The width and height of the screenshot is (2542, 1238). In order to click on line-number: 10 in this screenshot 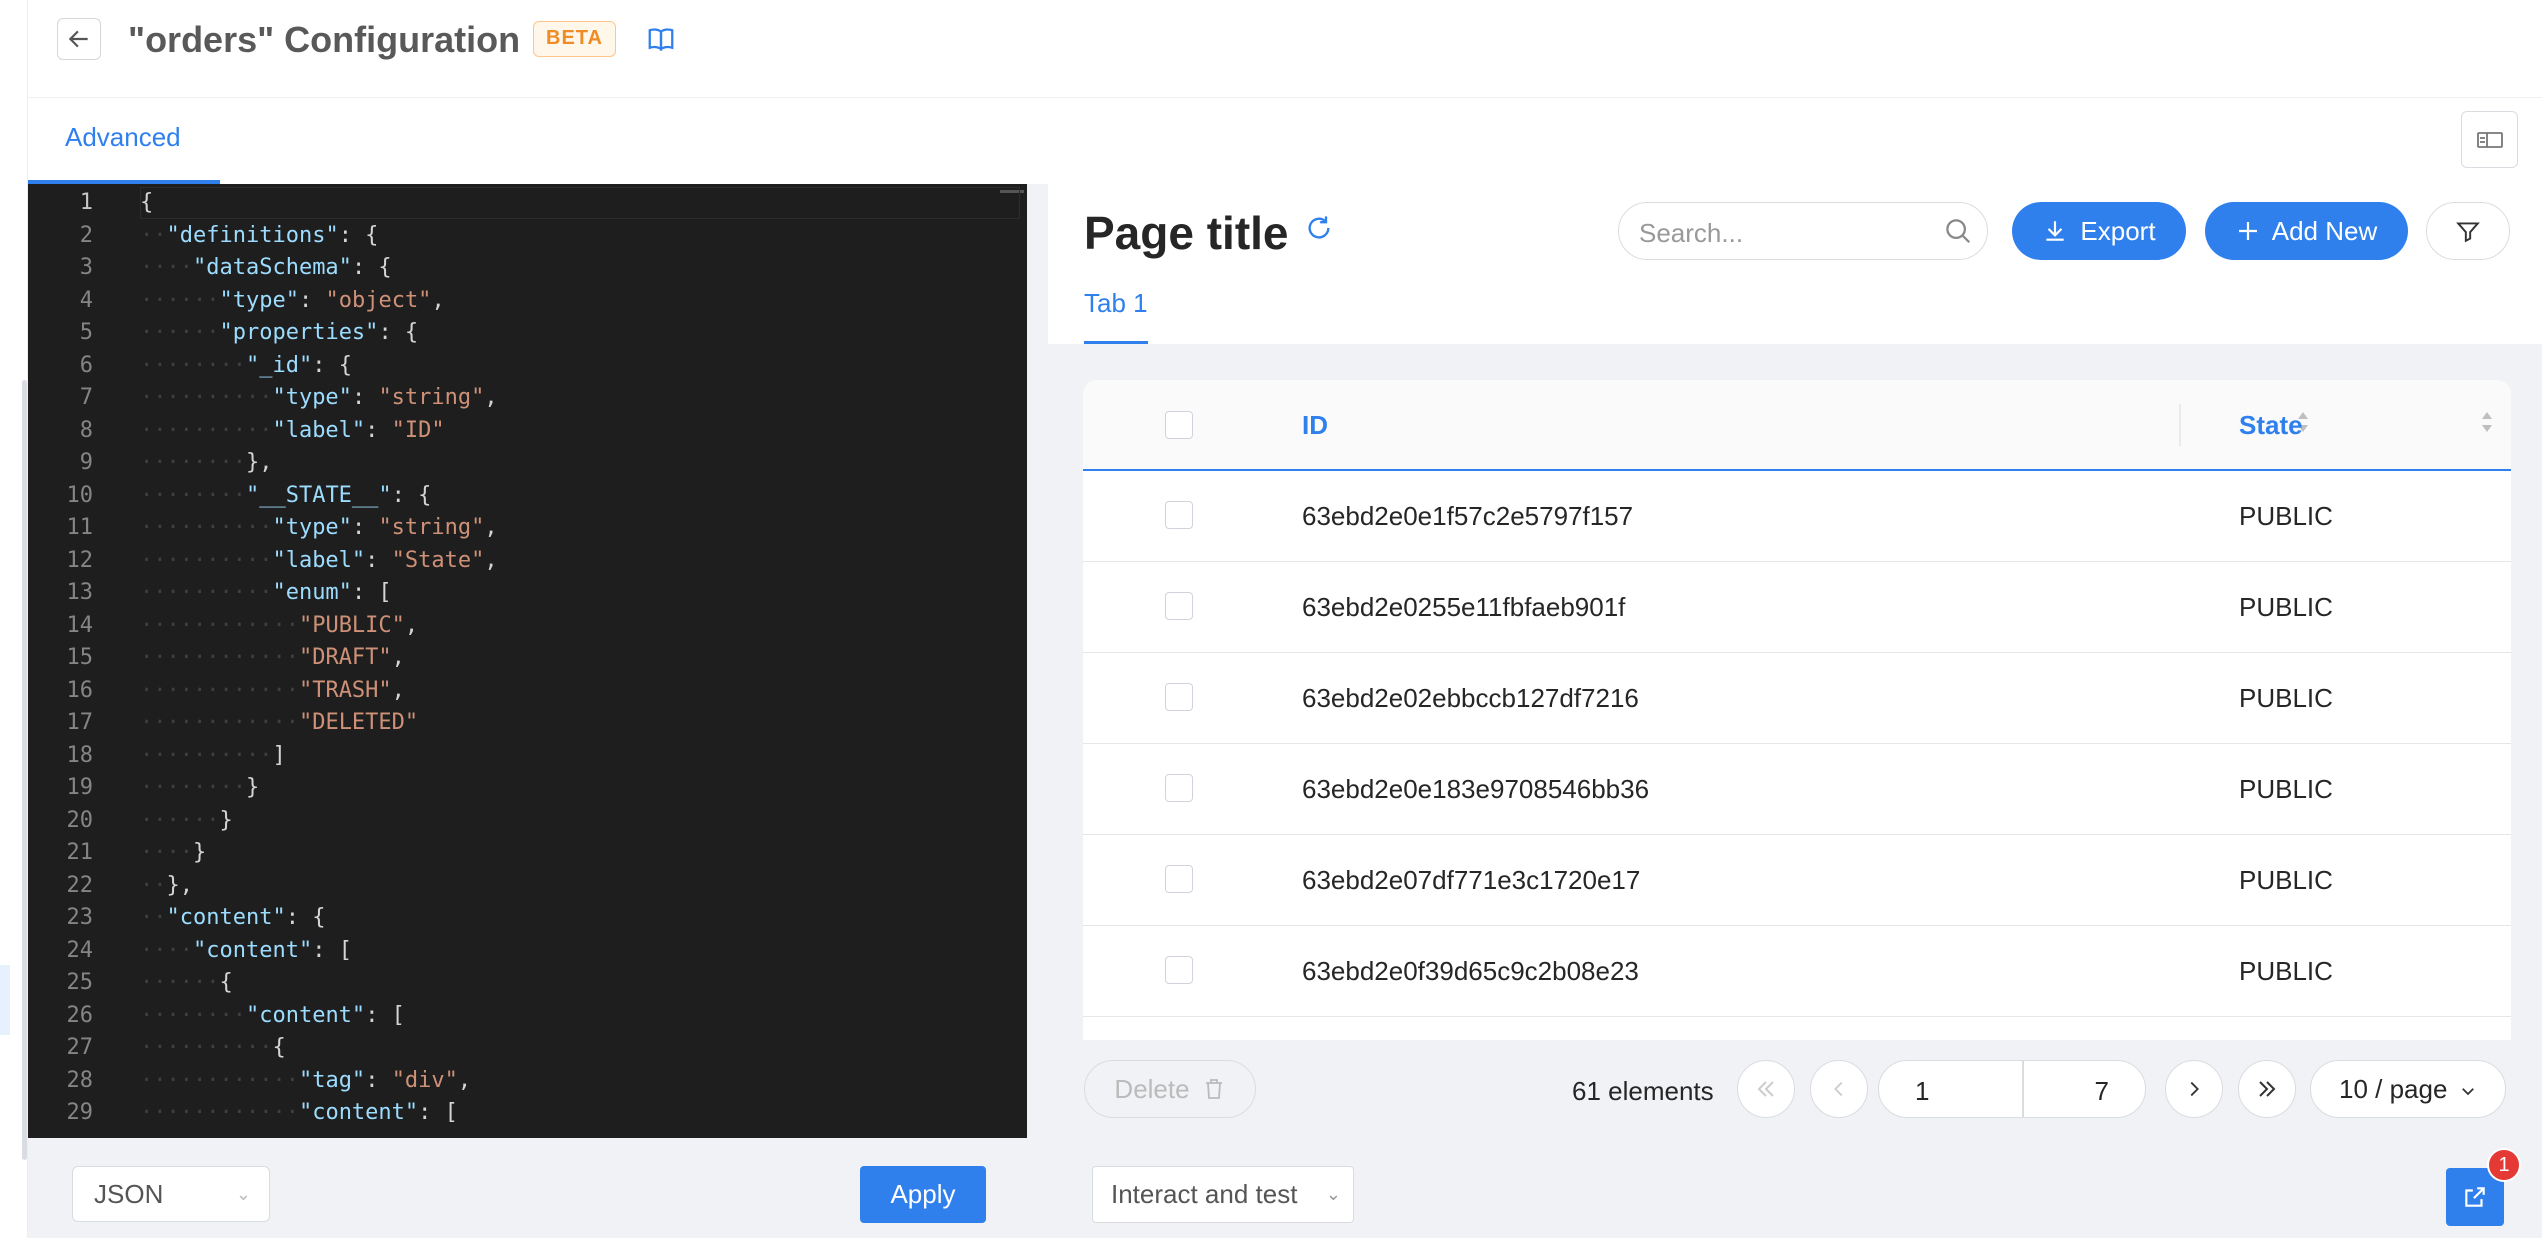, I will do `click(80, 495)`.